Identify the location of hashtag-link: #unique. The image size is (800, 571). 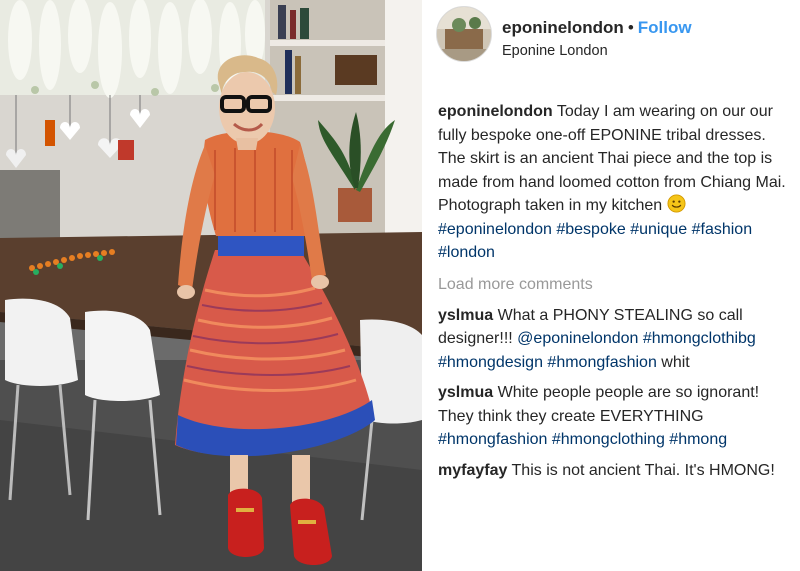
(658, 229).